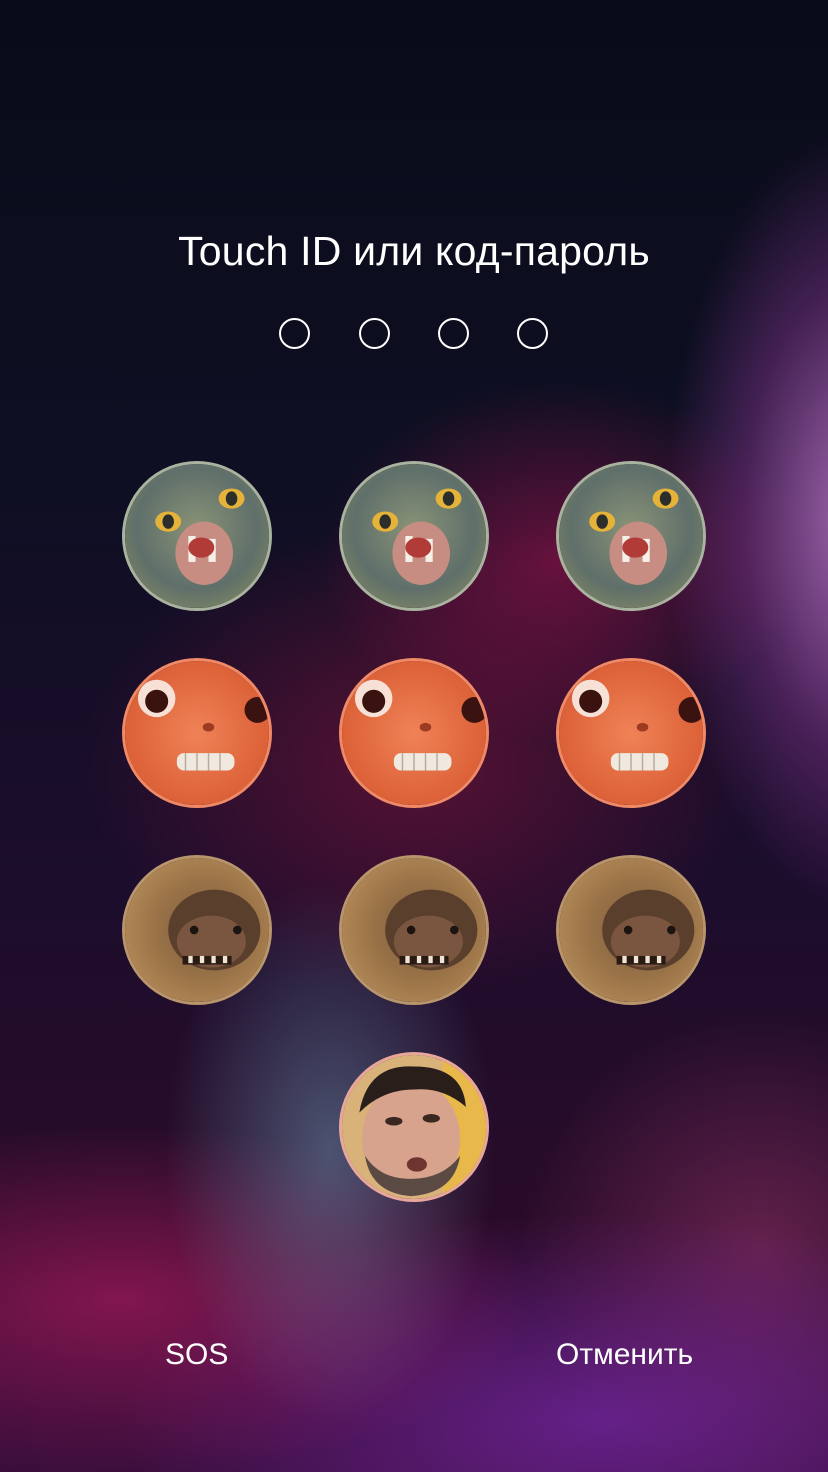 This screenshot has width=828, height=1472. I want to click on keypad-key-9: 9, so click(631, 930).